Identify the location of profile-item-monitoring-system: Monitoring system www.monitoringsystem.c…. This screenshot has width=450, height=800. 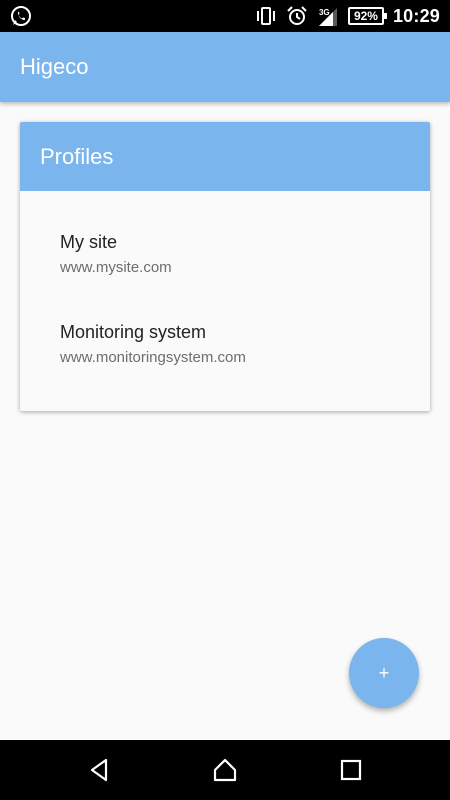
(225, 357).